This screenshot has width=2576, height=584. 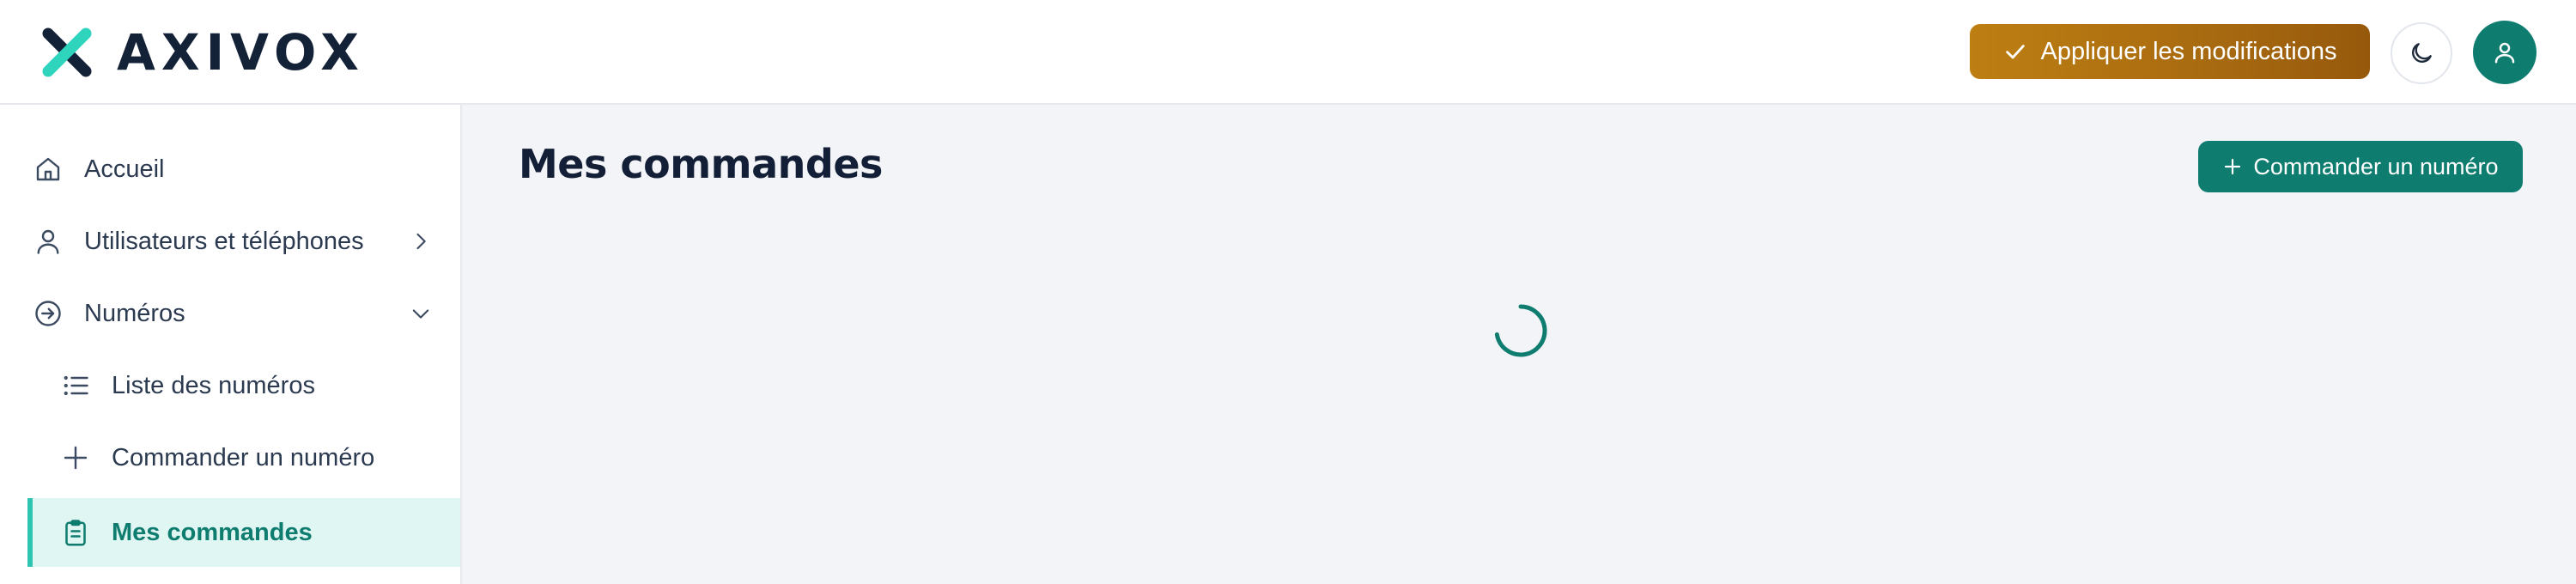 What do you see at coordinates (124, 169) in the screenshot?
I see `sidebar-item-label: Accueil` at bounding box center [124, 169].